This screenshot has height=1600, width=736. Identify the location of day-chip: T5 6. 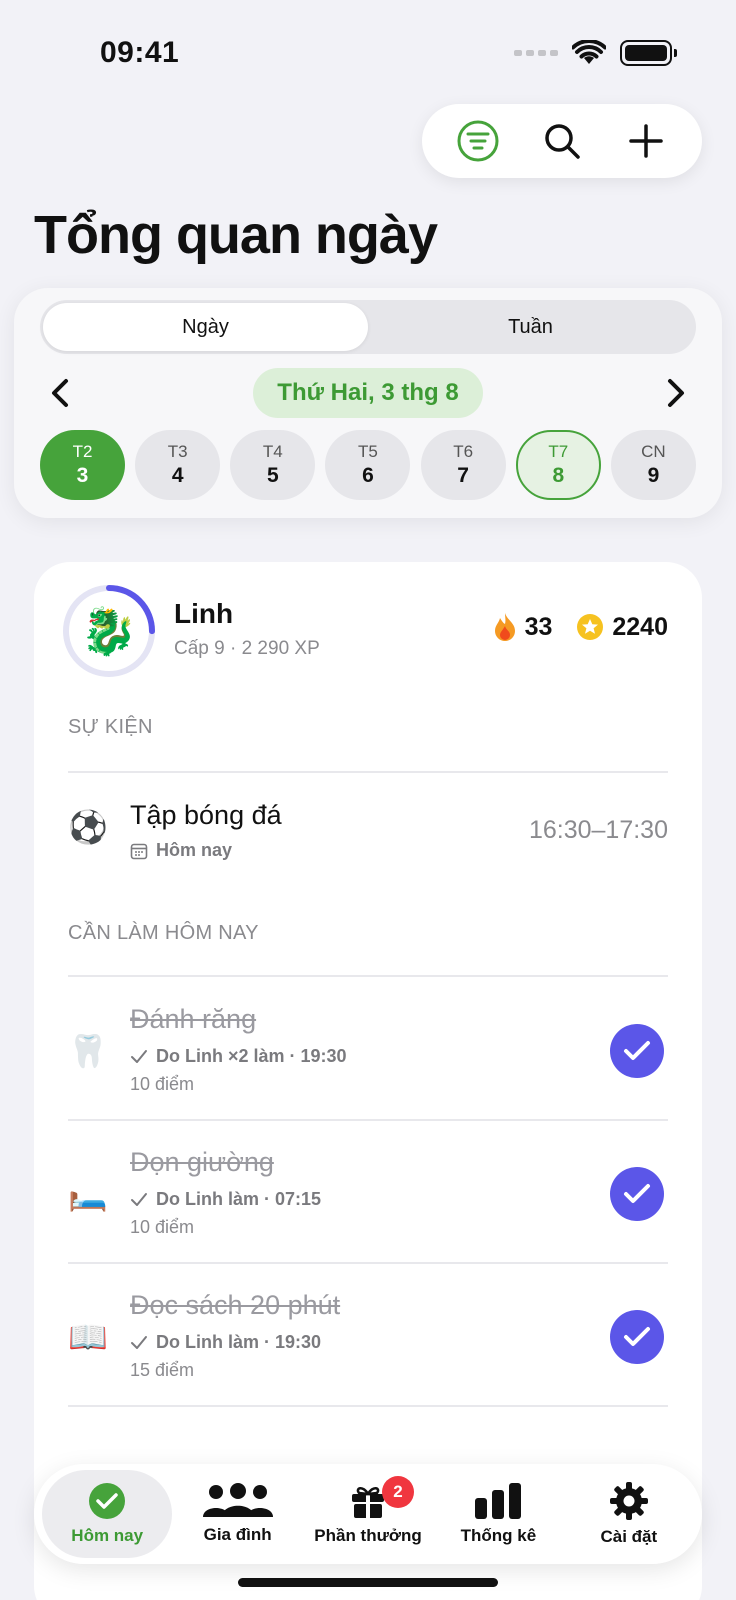
(368, 465).